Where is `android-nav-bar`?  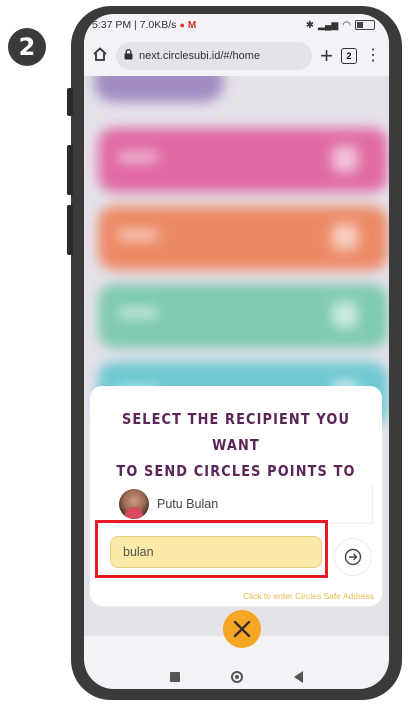 android-nav-bar is located at coordinates (236, 677).